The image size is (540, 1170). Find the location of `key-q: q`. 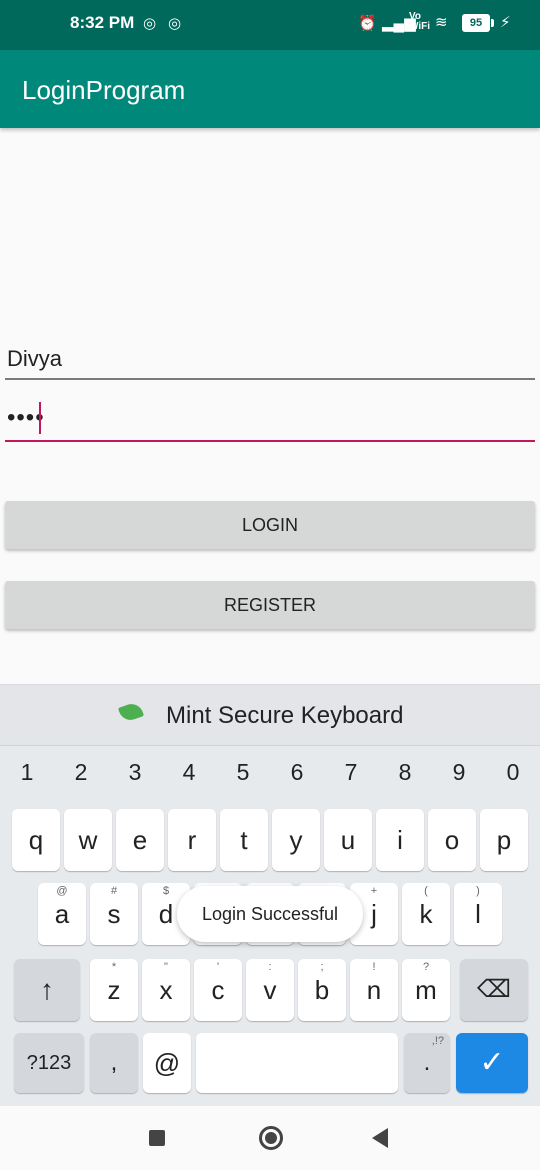

key-q: q is located at coordinates (36, 840).